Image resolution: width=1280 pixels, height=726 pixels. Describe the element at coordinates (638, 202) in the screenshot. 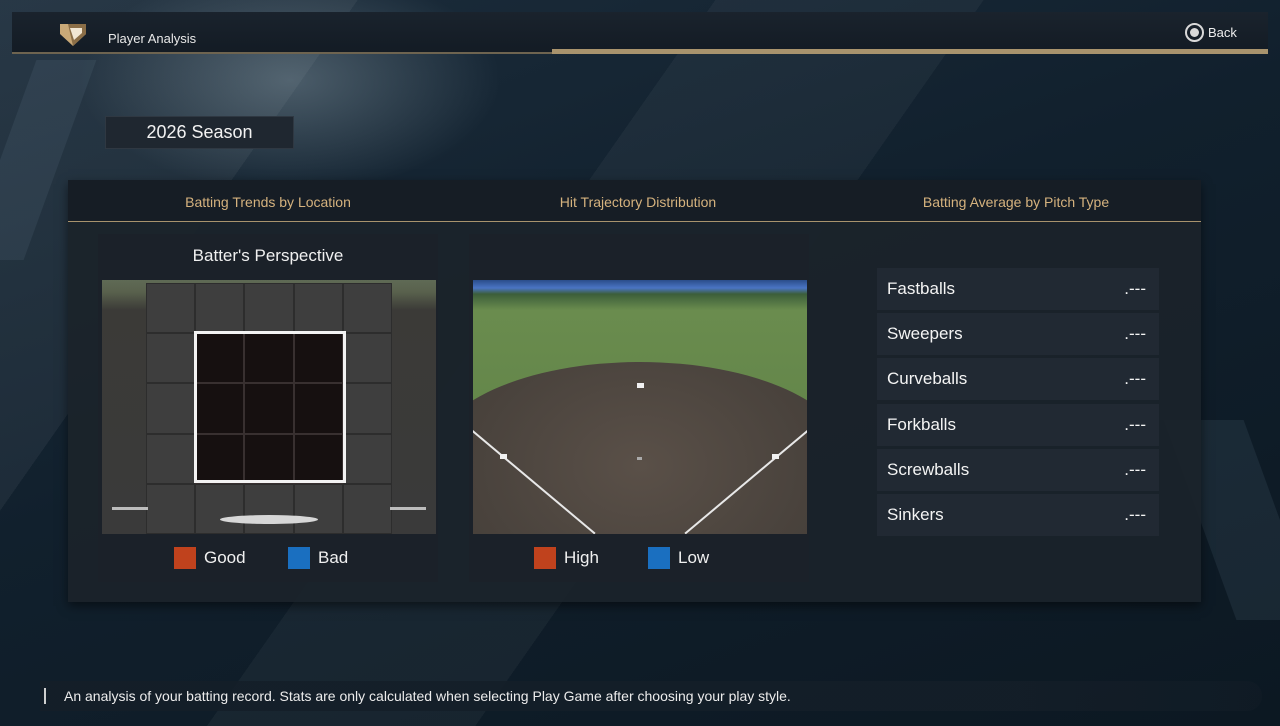

I see `tab-hit-trajectory: Hit Trajectory Distribution` at that location.